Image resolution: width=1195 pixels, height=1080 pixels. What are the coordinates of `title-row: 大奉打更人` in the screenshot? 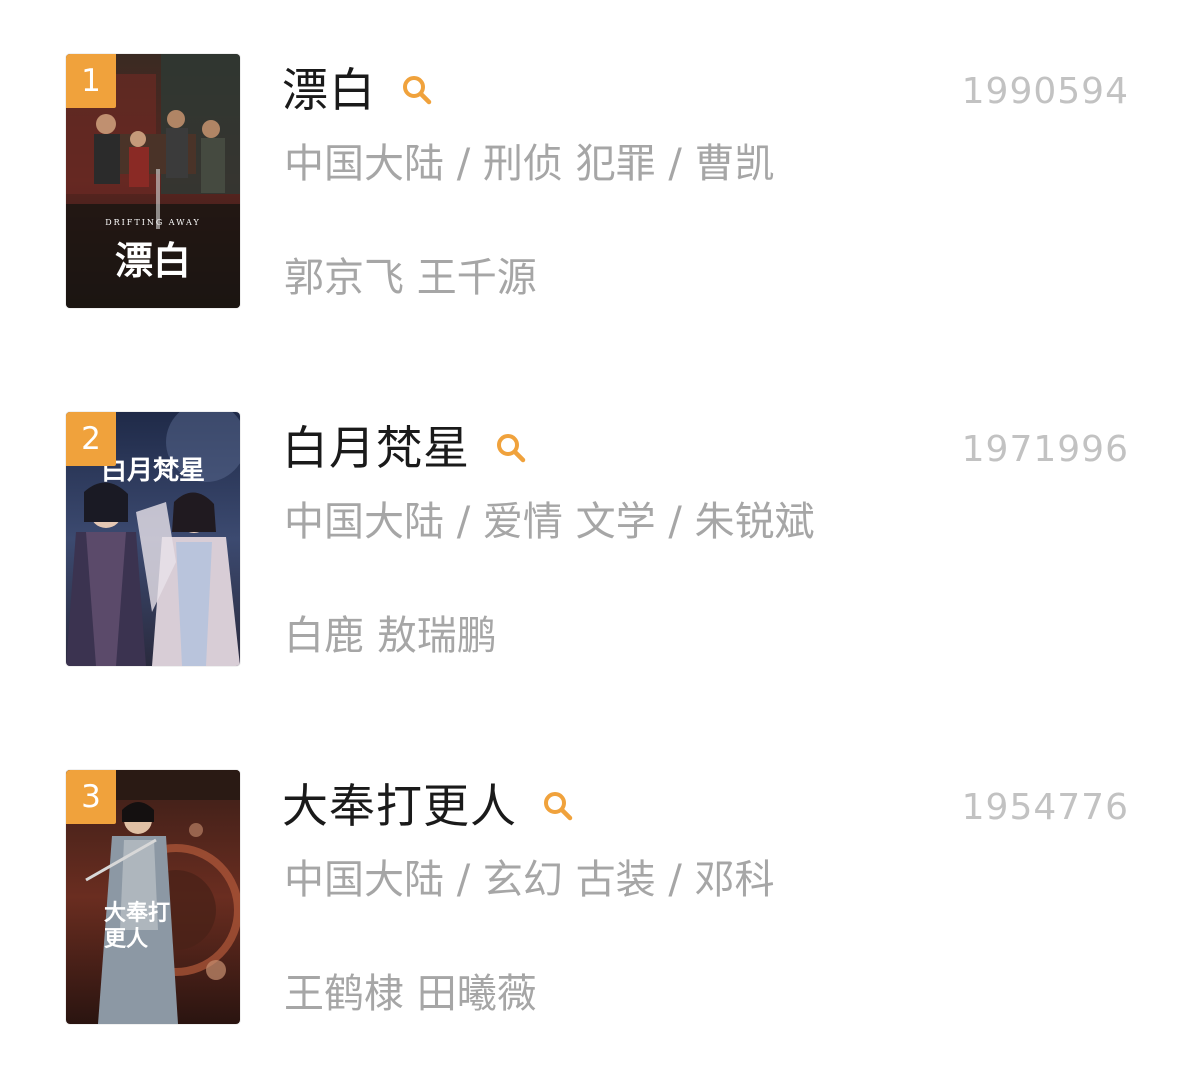 It's located at (428, 806).